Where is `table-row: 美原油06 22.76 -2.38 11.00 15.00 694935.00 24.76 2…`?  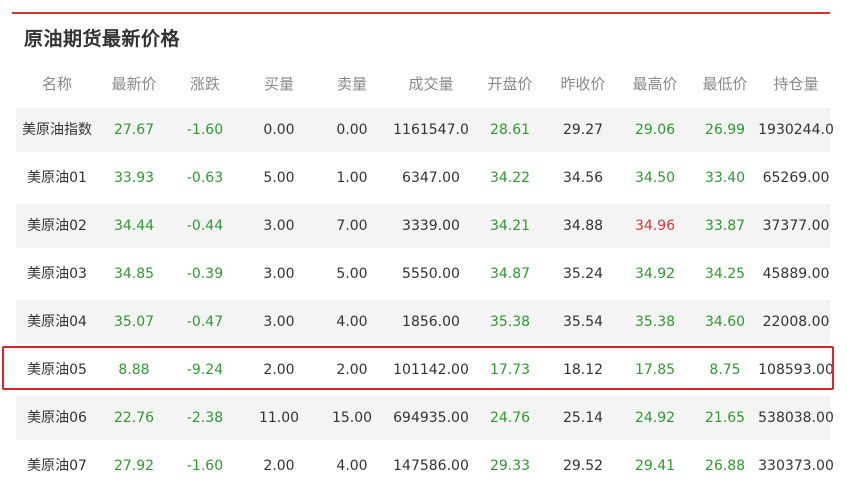
table-row: 美原油06 22.76 -2.38 11.00 15.00 694935.00 24.76 2… is located at coordinates (425, 418).